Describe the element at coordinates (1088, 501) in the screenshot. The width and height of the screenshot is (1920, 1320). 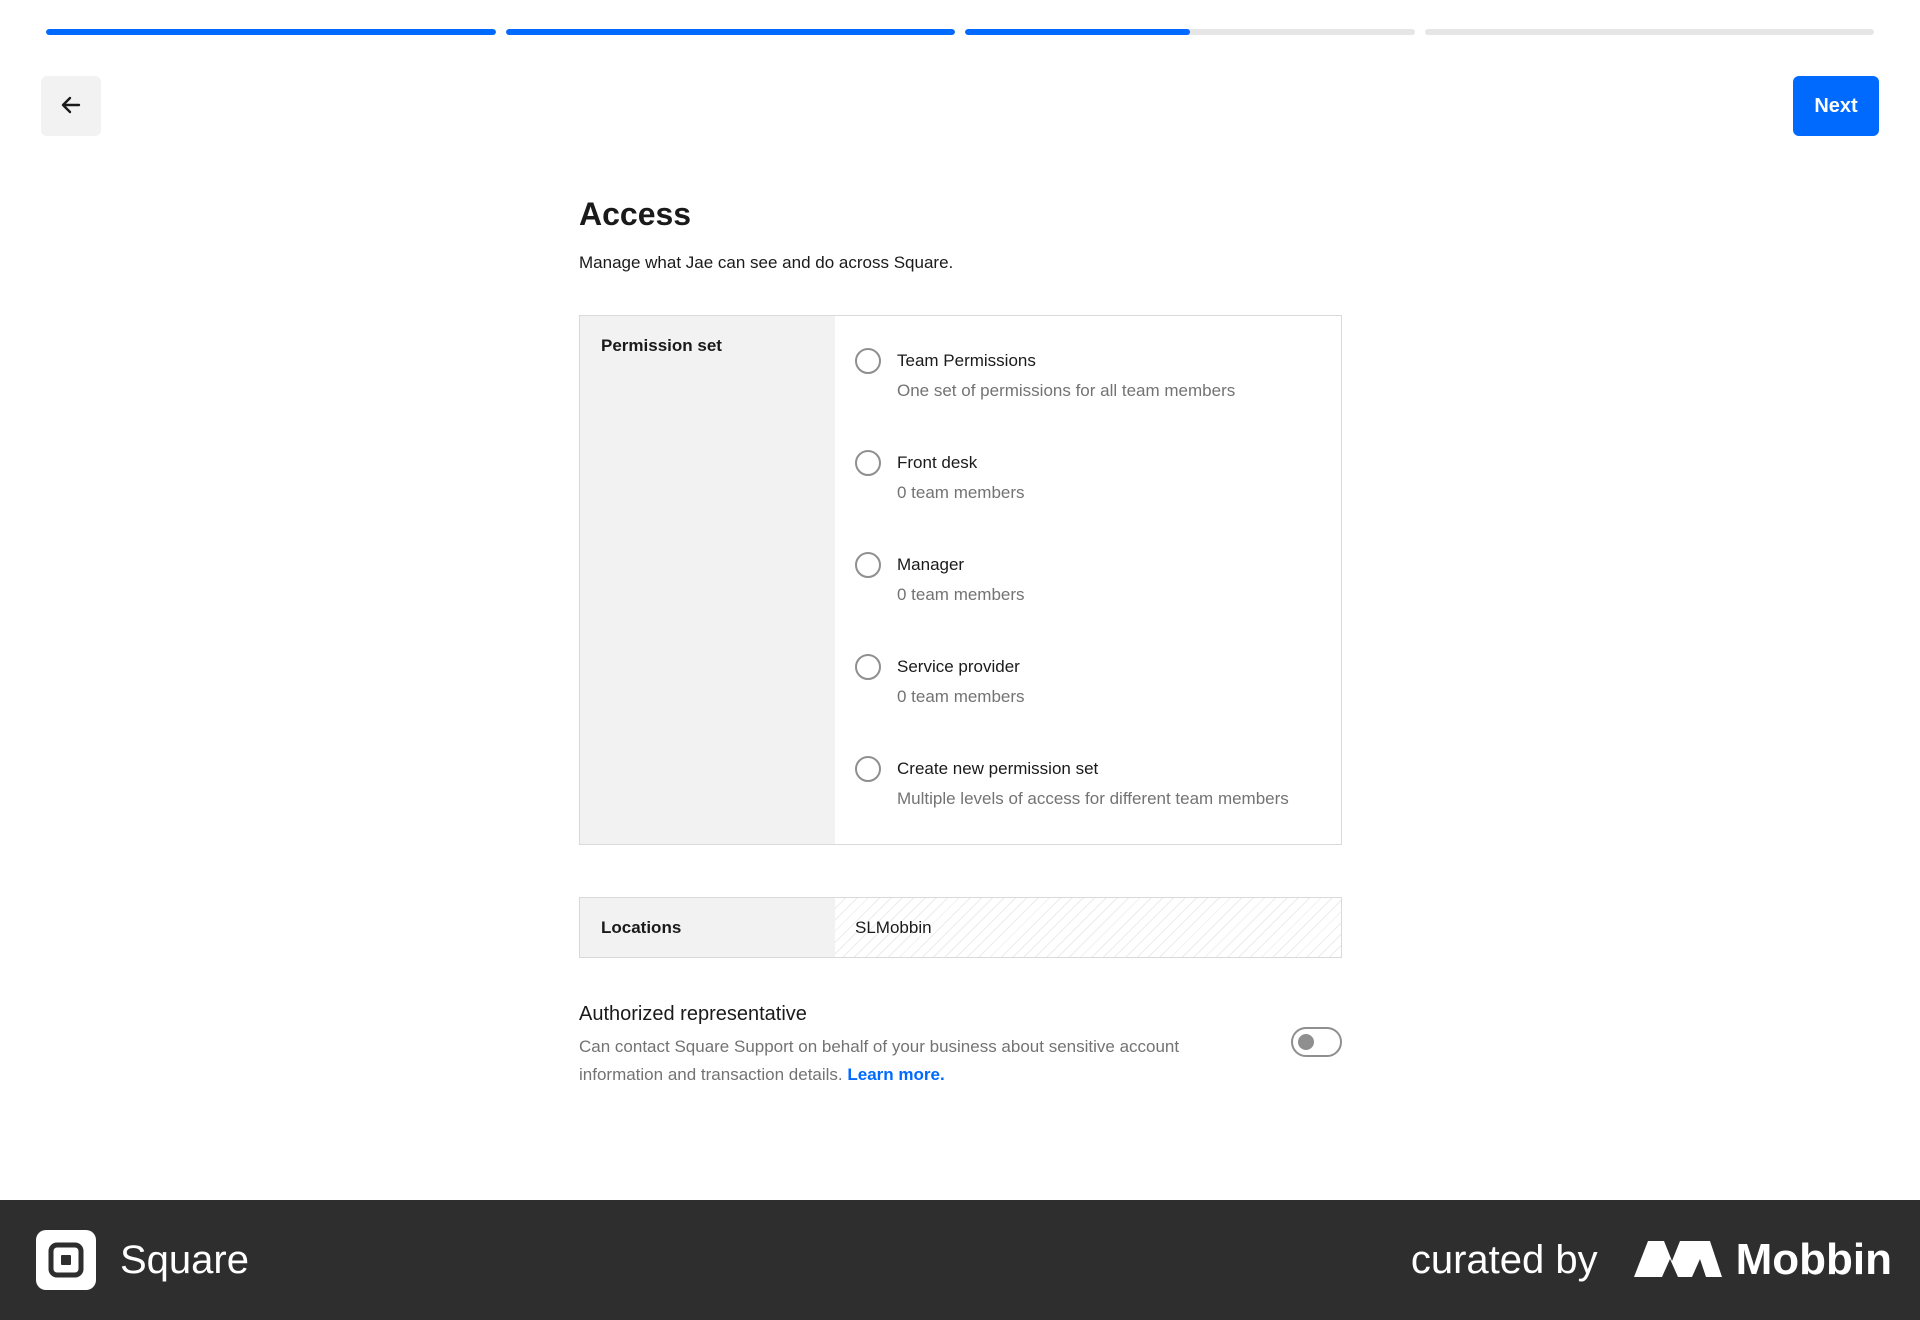
I see `option-front-desk: Front desk 0 team members` at that location.